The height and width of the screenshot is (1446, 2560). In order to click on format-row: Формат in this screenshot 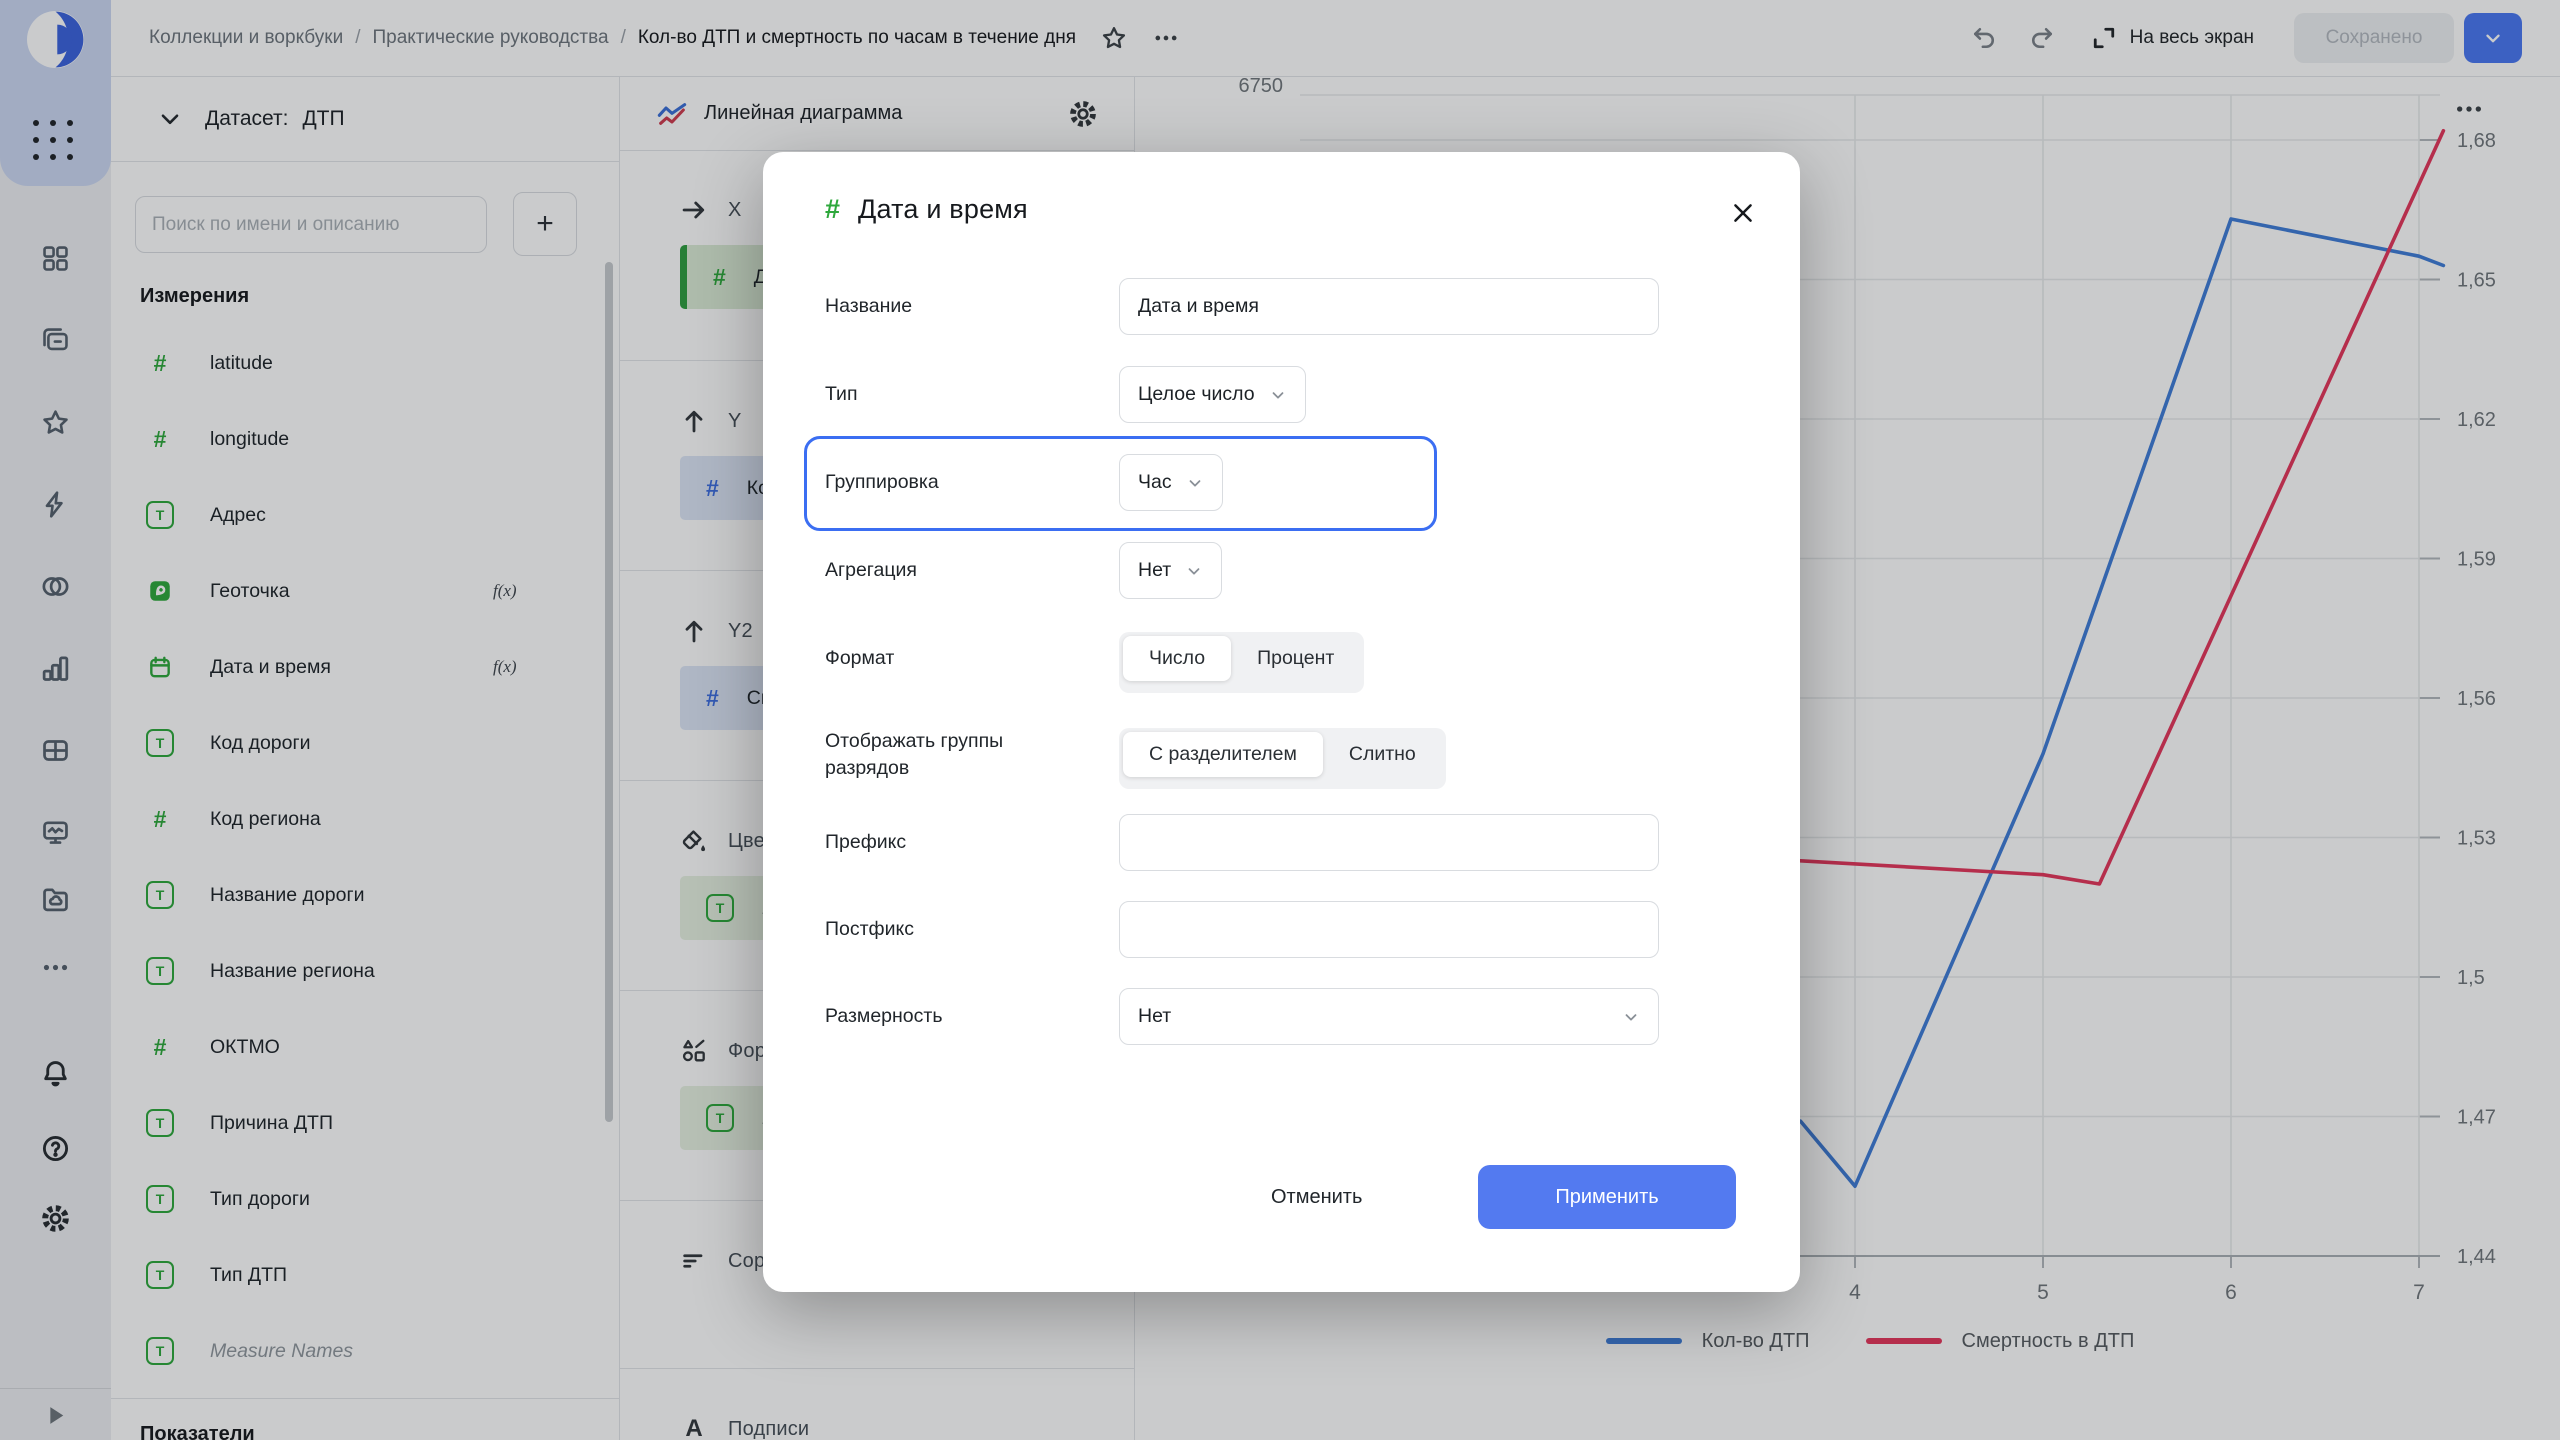, I will do `click(859, 658)`.